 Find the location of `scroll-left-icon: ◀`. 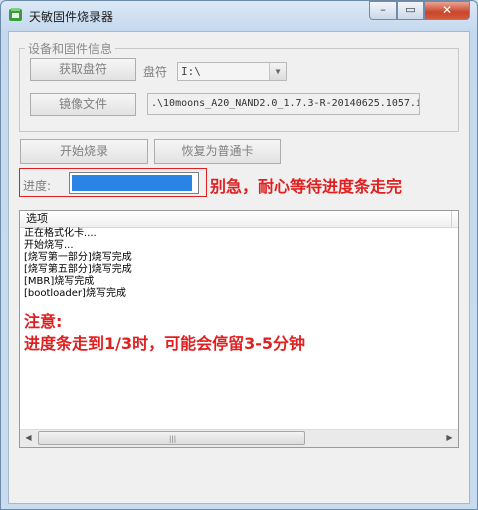

scroll-left-icon: ◀ is located at coordinates (28, 438).